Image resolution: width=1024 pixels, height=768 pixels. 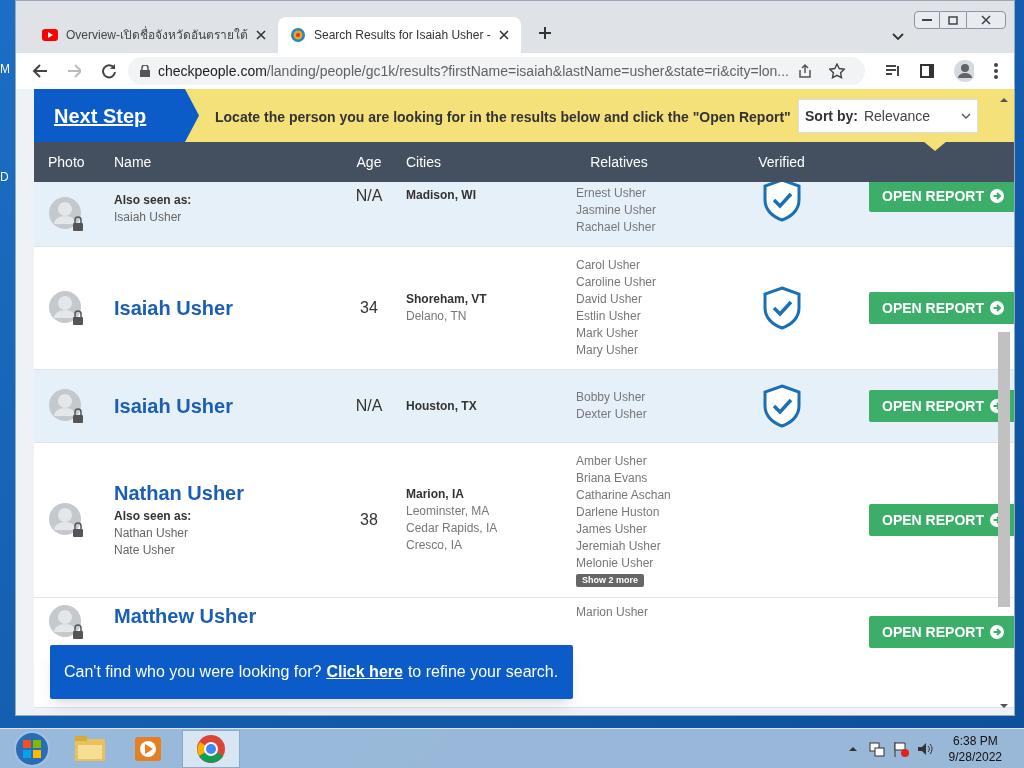 I want to click on video-icon, so click(x=50, y=35).